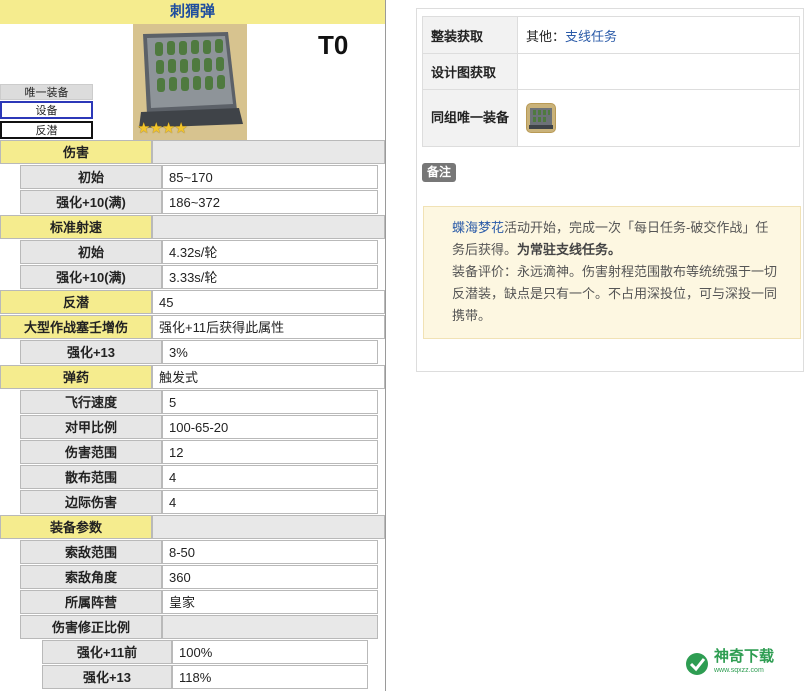  I want to click on unique-equipment-tag: 唯一装备, so click(46, 92).